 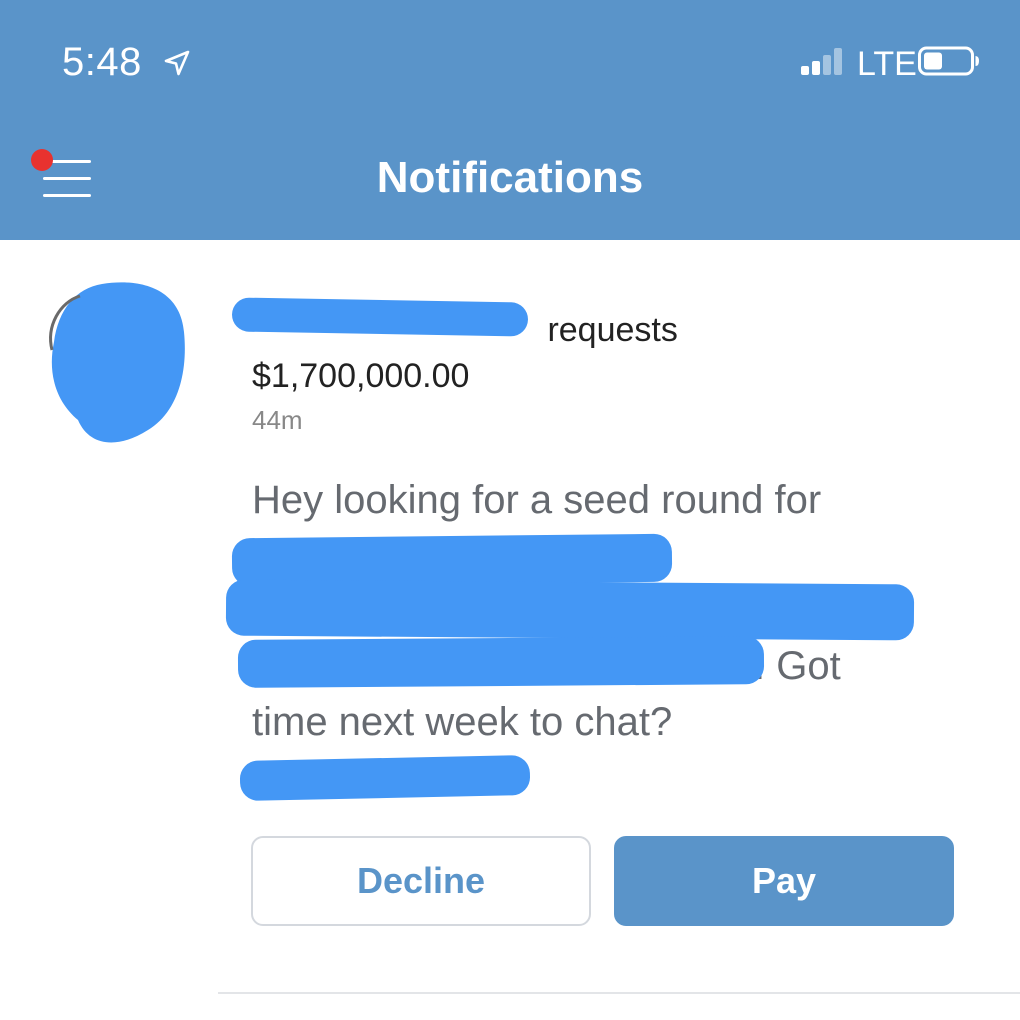 What do you see at coordinates (821, 61) in the screenshot?
I see `signal-bars-icon` at bounding box center [821, 61].